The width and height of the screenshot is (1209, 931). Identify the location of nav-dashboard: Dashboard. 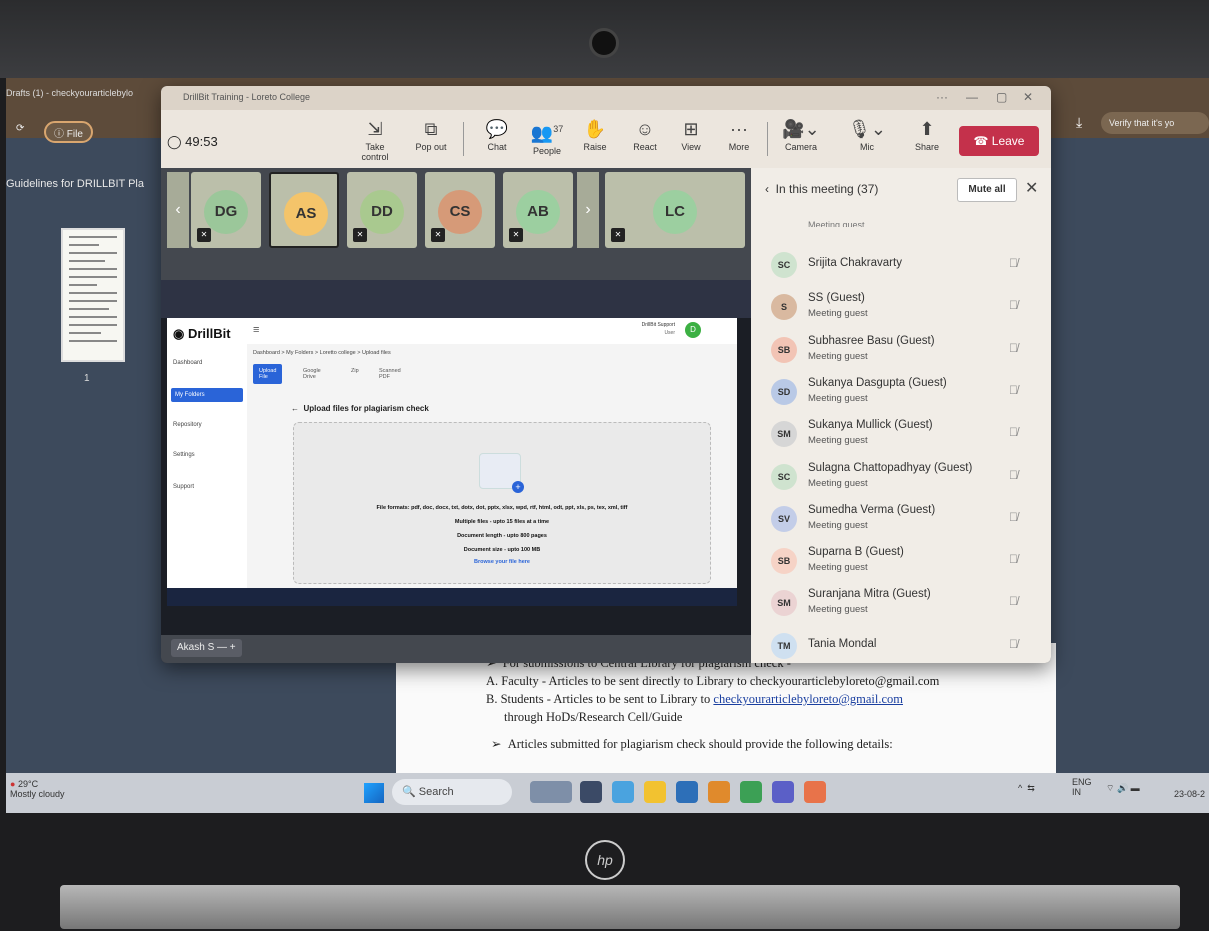
(187, 363).